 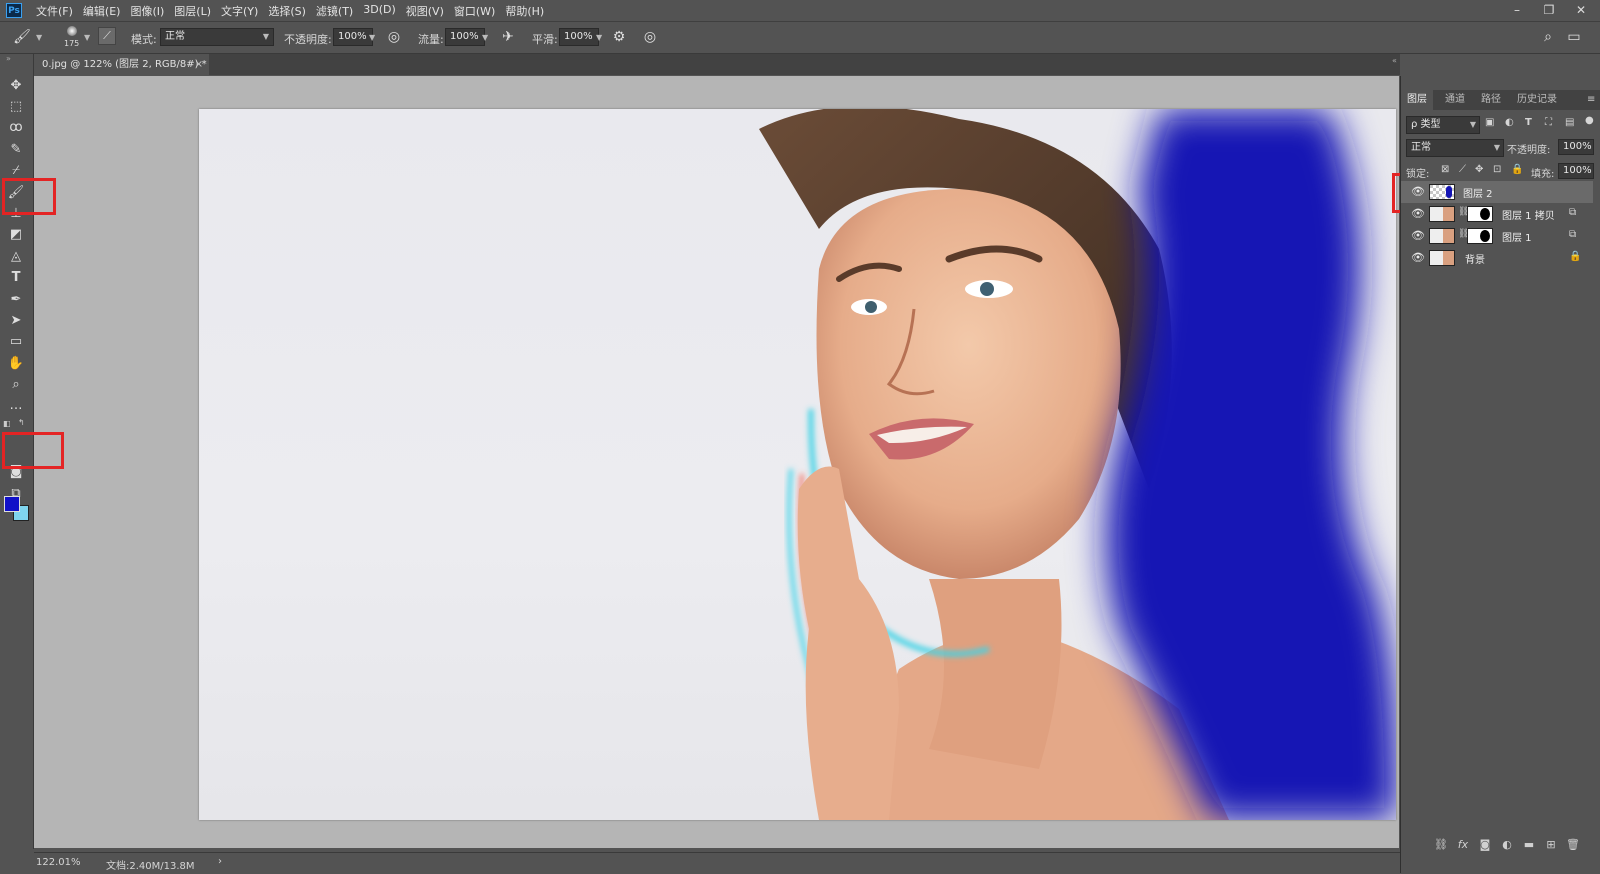 I want to click on search-icon: ⌕, so click(x=1548, y=37).